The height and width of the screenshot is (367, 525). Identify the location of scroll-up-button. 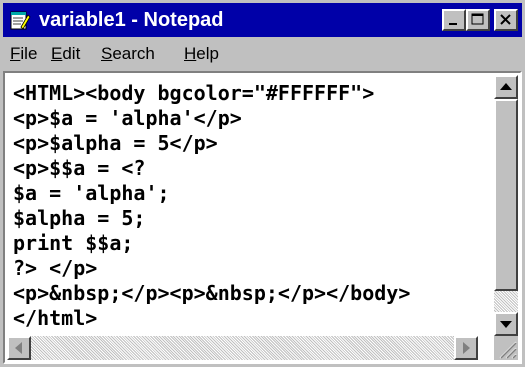
(506, 87).